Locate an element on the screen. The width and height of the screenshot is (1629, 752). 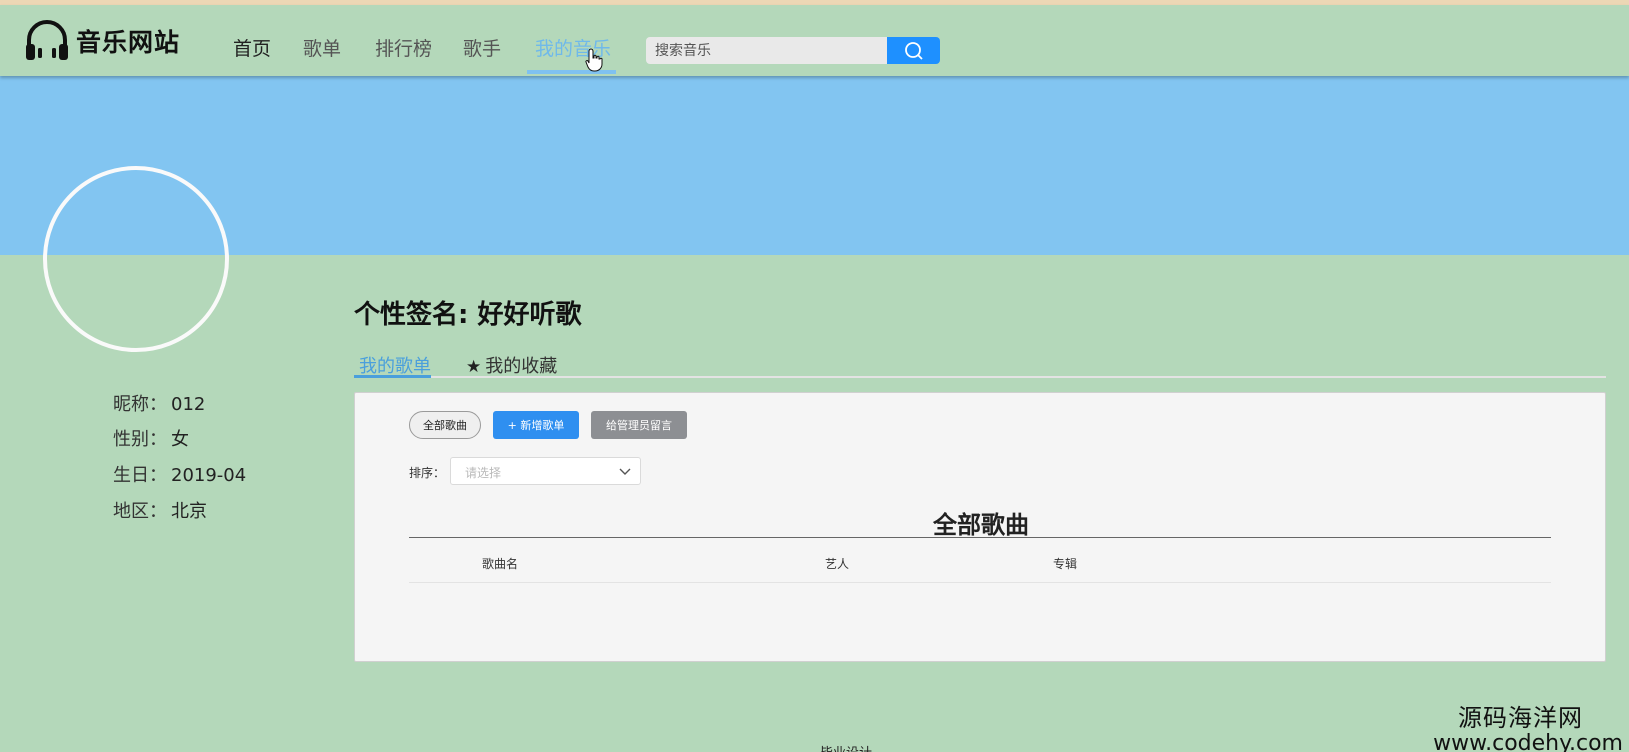
nav-playlists: 歌单 is located at coordinates (322, 47).